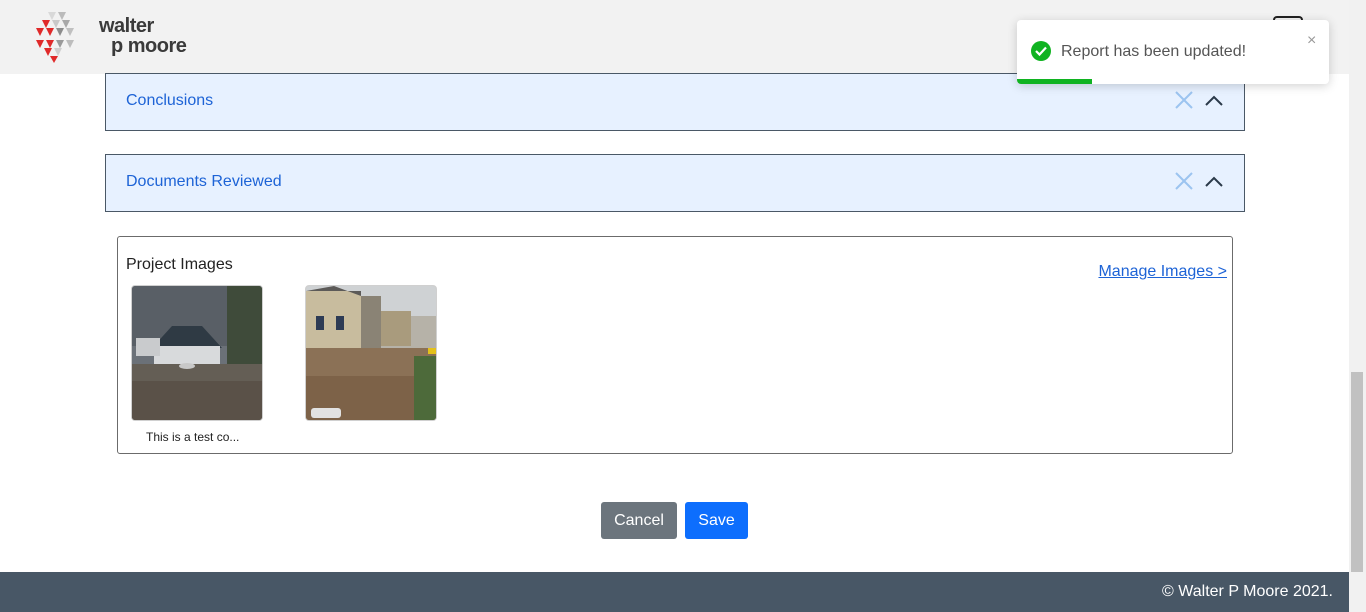  What do you see at coordinates (675, 183) in the screenshot?
I see `accordion-documents-reviewed: Documents Reviewed` at bounding box center [675, 183].